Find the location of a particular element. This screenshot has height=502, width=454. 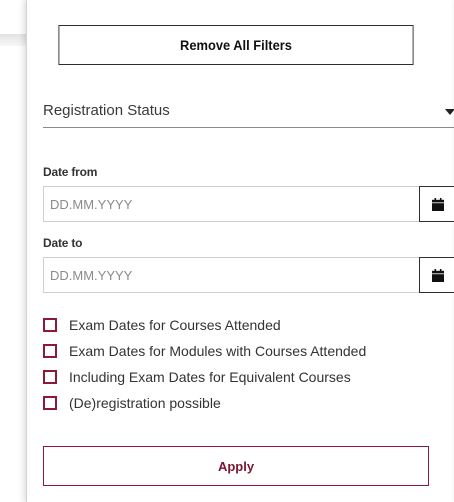

apply-label: Apply is located at coordinates (236, 466).